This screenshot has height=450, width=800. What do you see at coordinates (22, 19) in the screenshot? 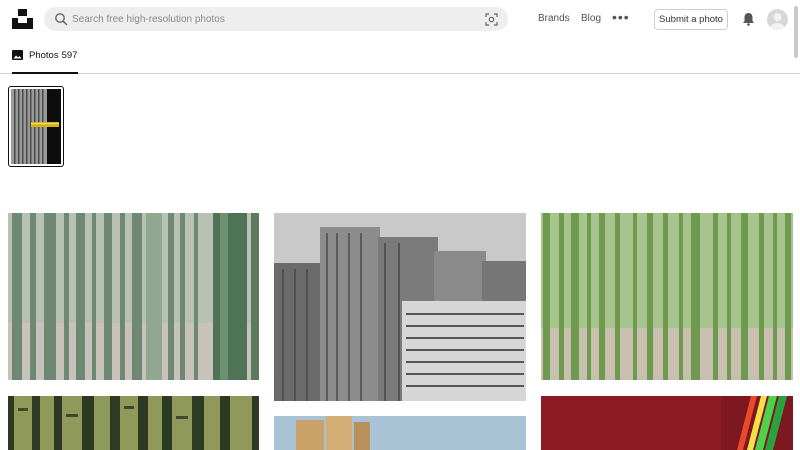
I see `unsplash-logo` at bounding box center [22, 19].